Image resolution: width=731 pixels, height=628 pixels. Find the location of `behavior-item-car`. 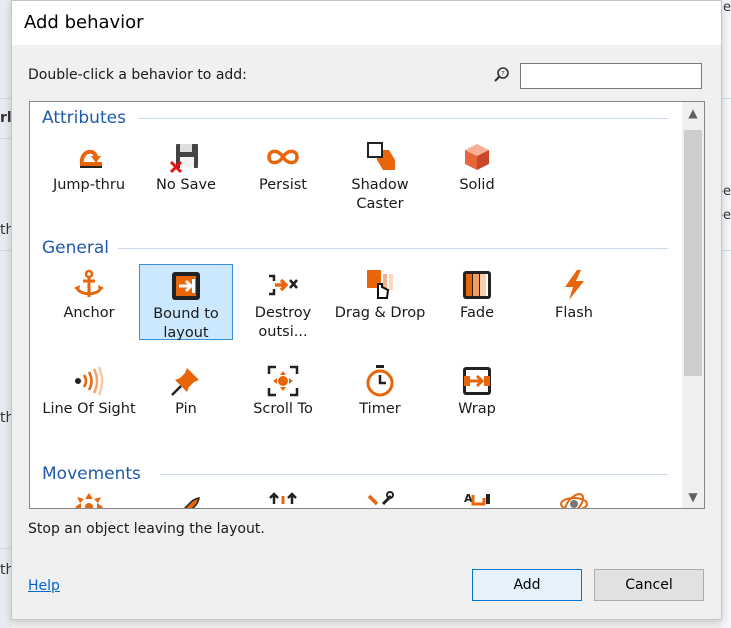

behavior-item-car is located at coordinates (283, 497).